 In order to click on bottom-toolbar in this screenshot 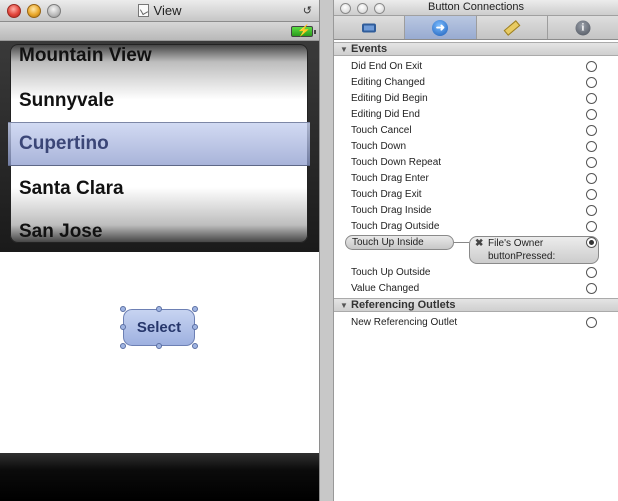, I will do `click(159, 477)`.